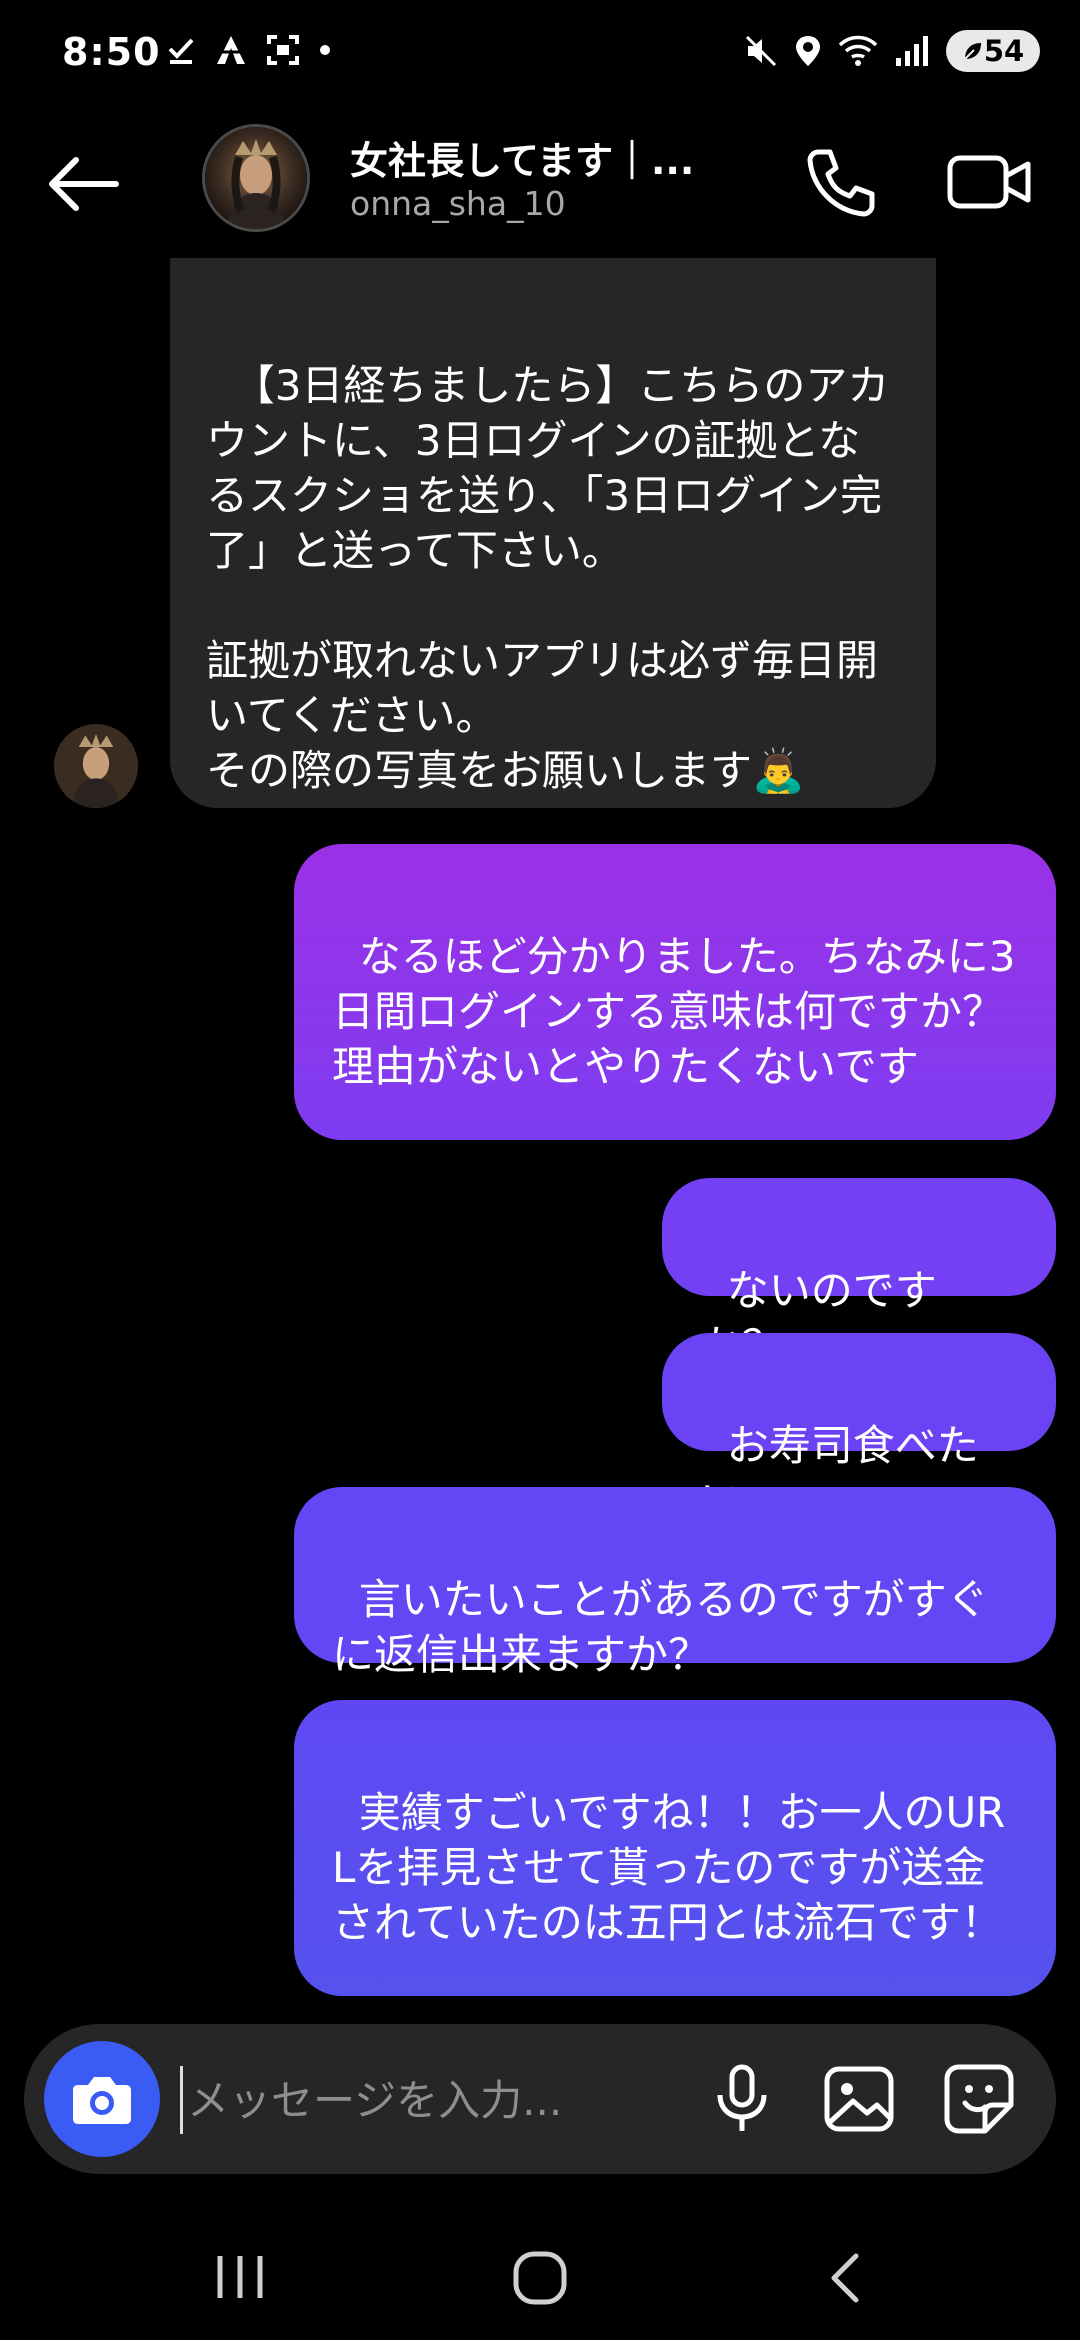 The height and width of the screenshot is (2340, 1080). I want to click on voice-call-button, so click(840, 182).